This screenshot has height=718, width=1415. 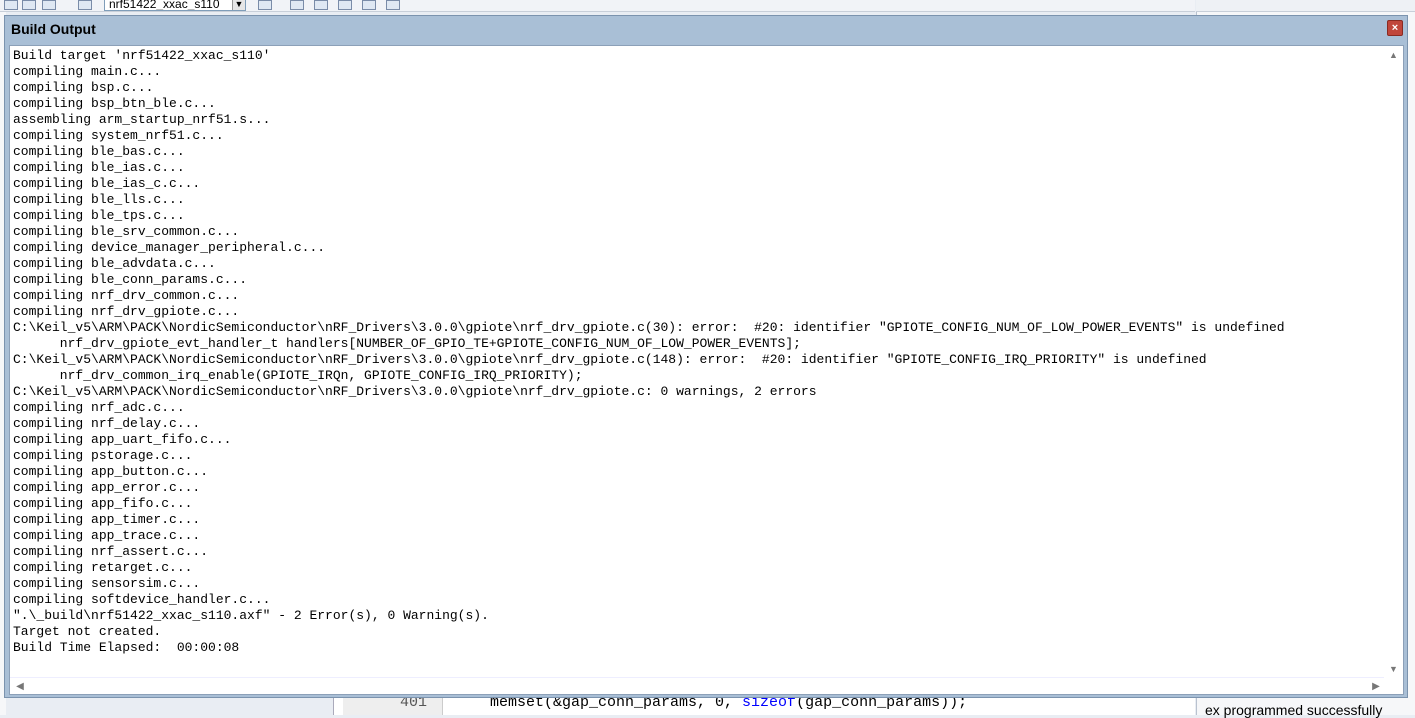 What do you see at coordinates (164, 5) in the screenshot?
I see `target-select-value: nrf51422_xxac_s110` at bounding box center [164, 5].